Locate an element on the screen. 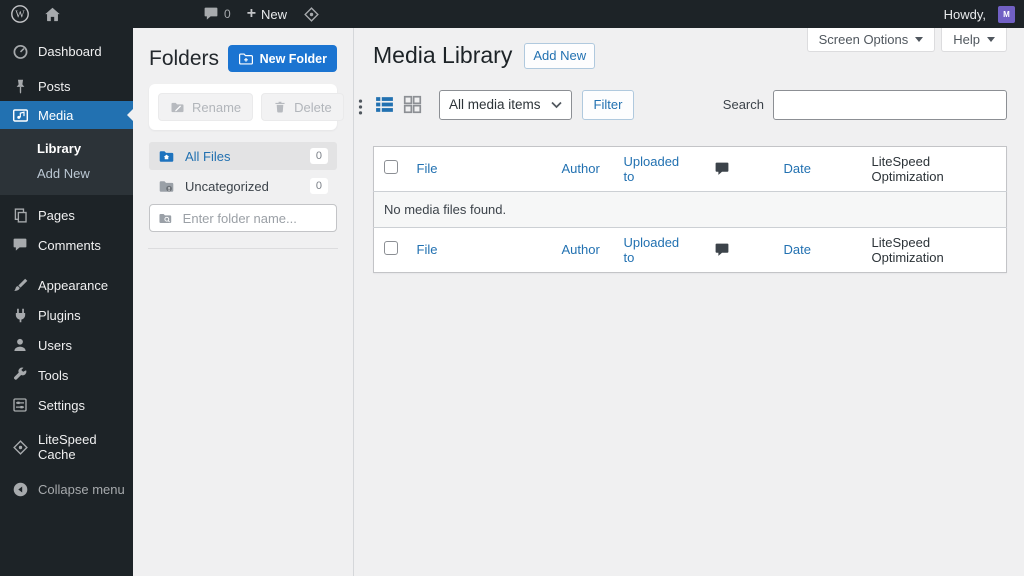  help-button: Help is located at coordinates (974, 40).